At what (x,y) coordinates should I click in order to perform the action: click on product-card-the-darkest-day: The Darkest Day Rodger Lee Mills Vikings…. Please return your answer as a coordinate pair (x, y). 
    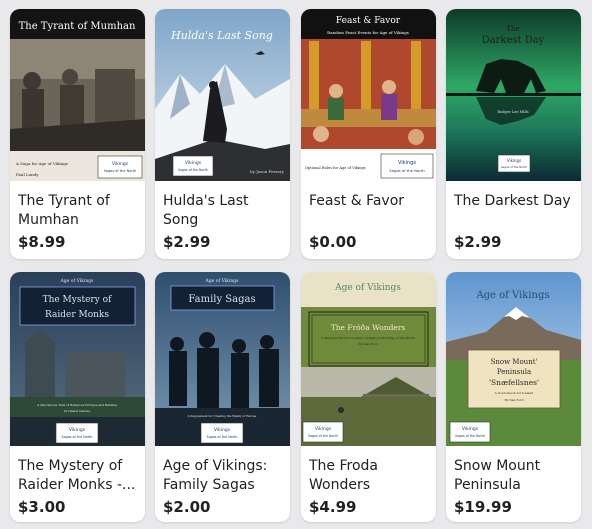
    Looking at the image, I should click on (513, 134).